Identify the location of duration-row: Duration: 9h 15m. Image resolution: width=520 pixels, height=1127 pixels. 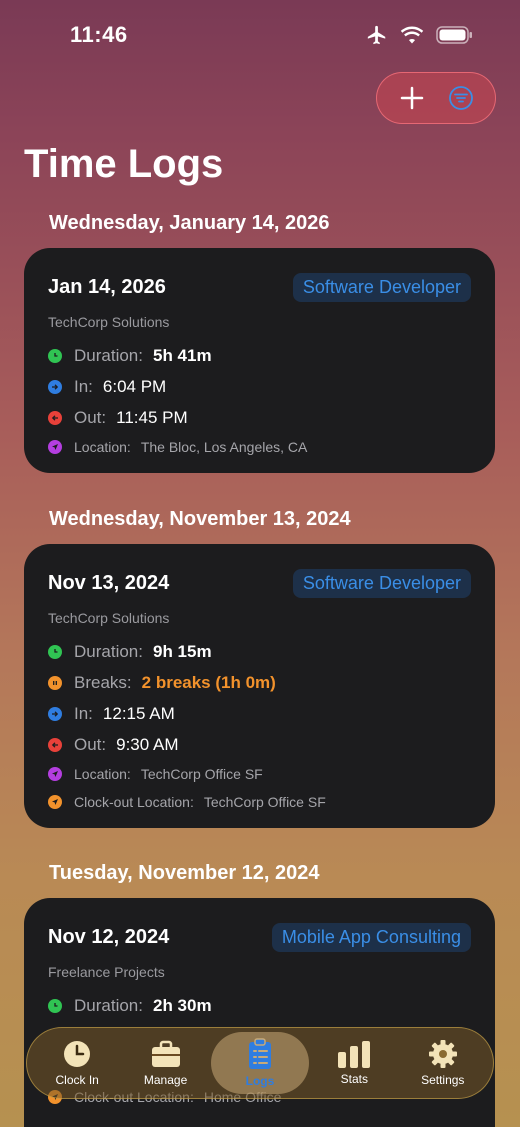
(259, 651).